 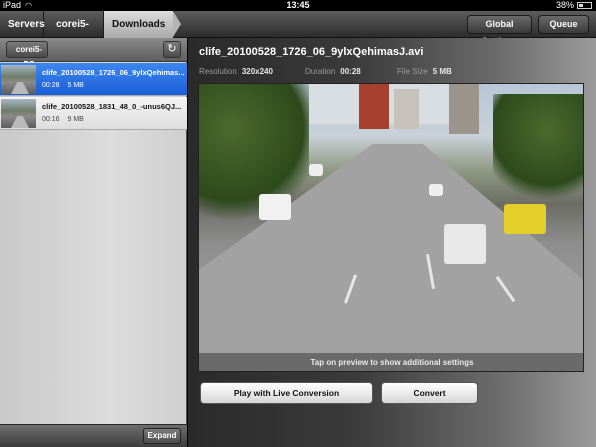 I want to click on status-time: 13:45, so click(x=298, y=5).